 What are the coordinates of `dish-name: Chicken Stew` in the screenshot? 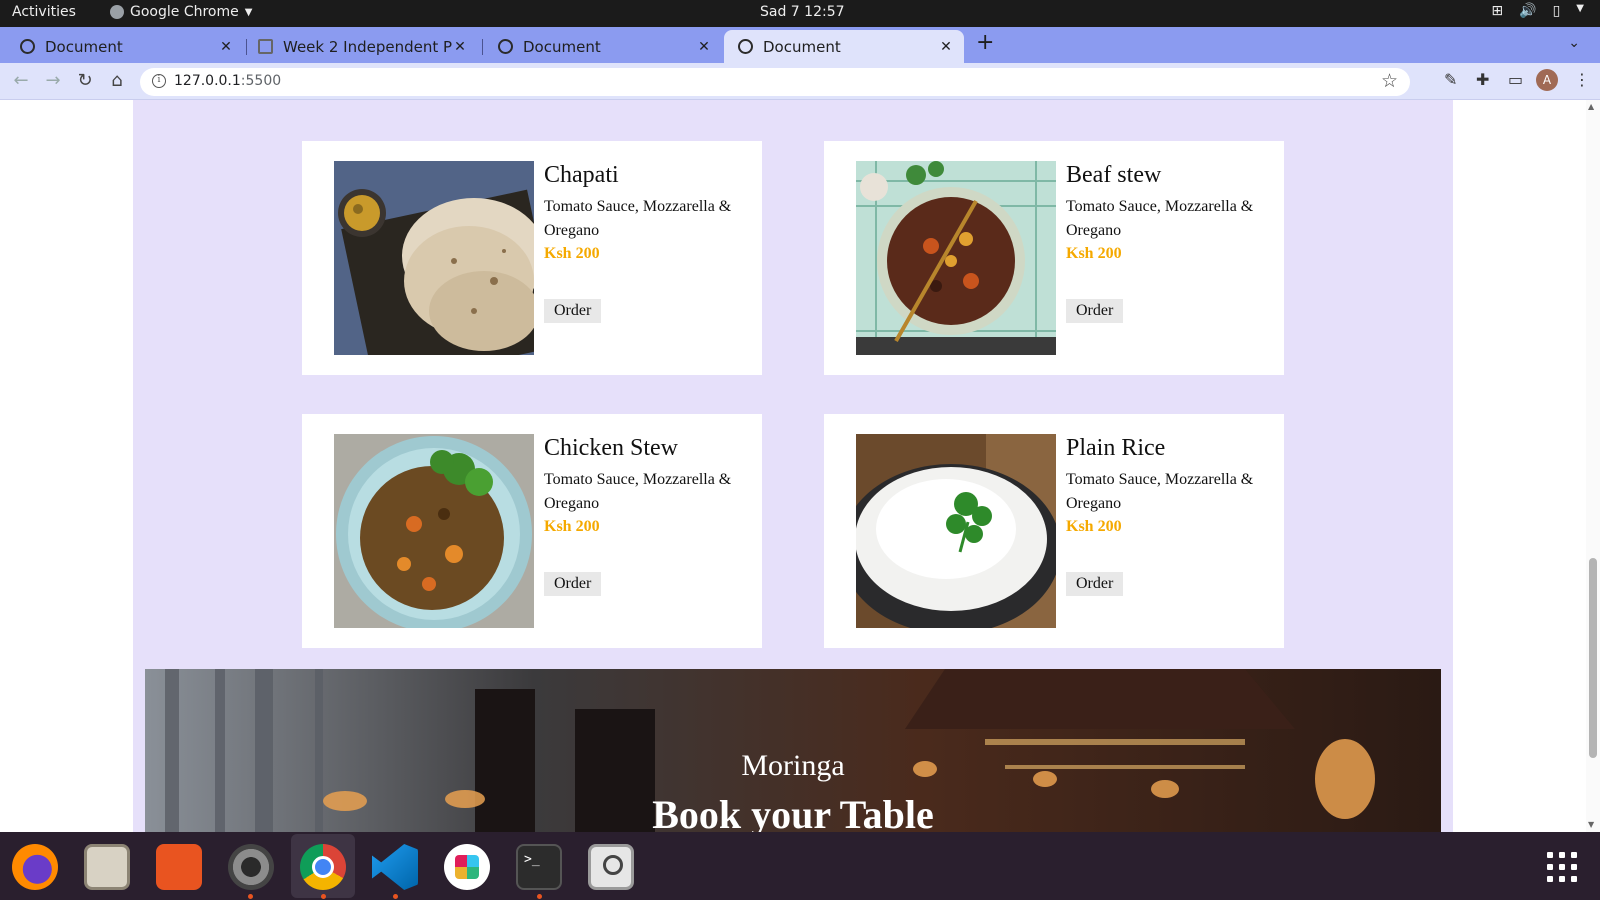 It's located at (611, 448).